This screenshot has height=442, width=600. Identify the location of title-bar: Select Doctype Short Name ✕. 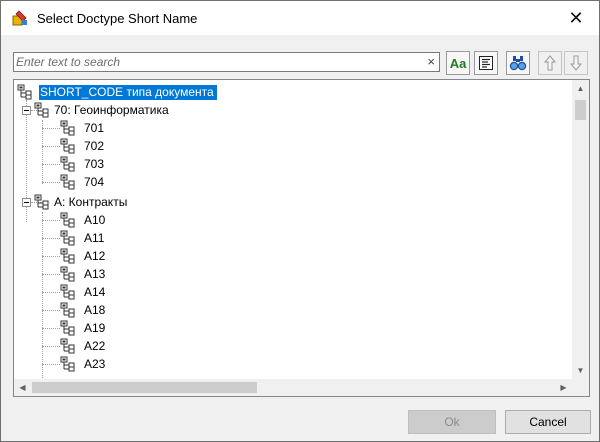
(300, 18).